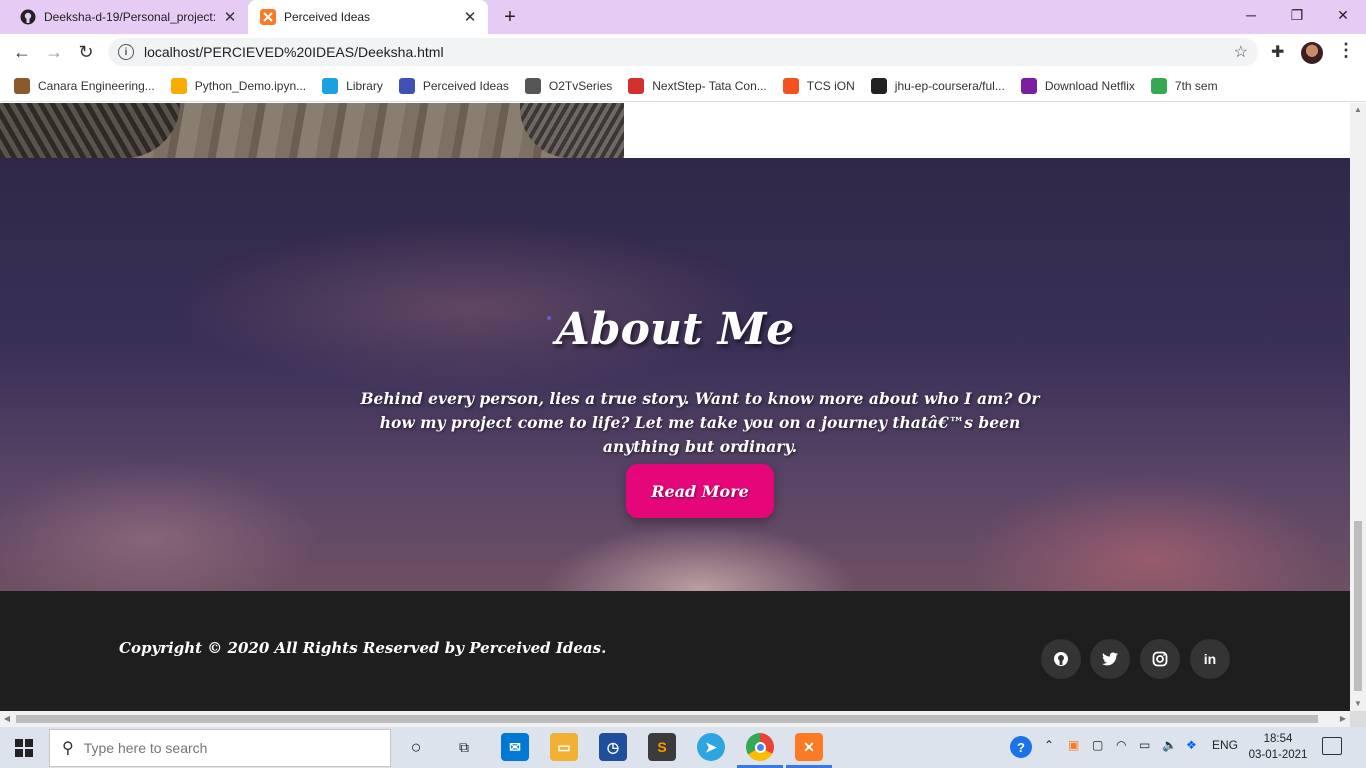  I want to click on wifi-icon: ◠, so click(1121, 745).